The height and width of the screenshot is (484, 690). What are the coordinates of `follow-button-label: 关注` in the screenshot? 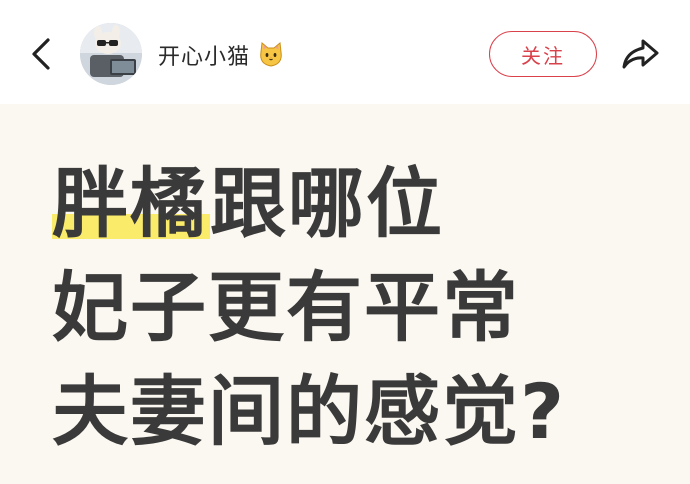 It's located at (543, 55).